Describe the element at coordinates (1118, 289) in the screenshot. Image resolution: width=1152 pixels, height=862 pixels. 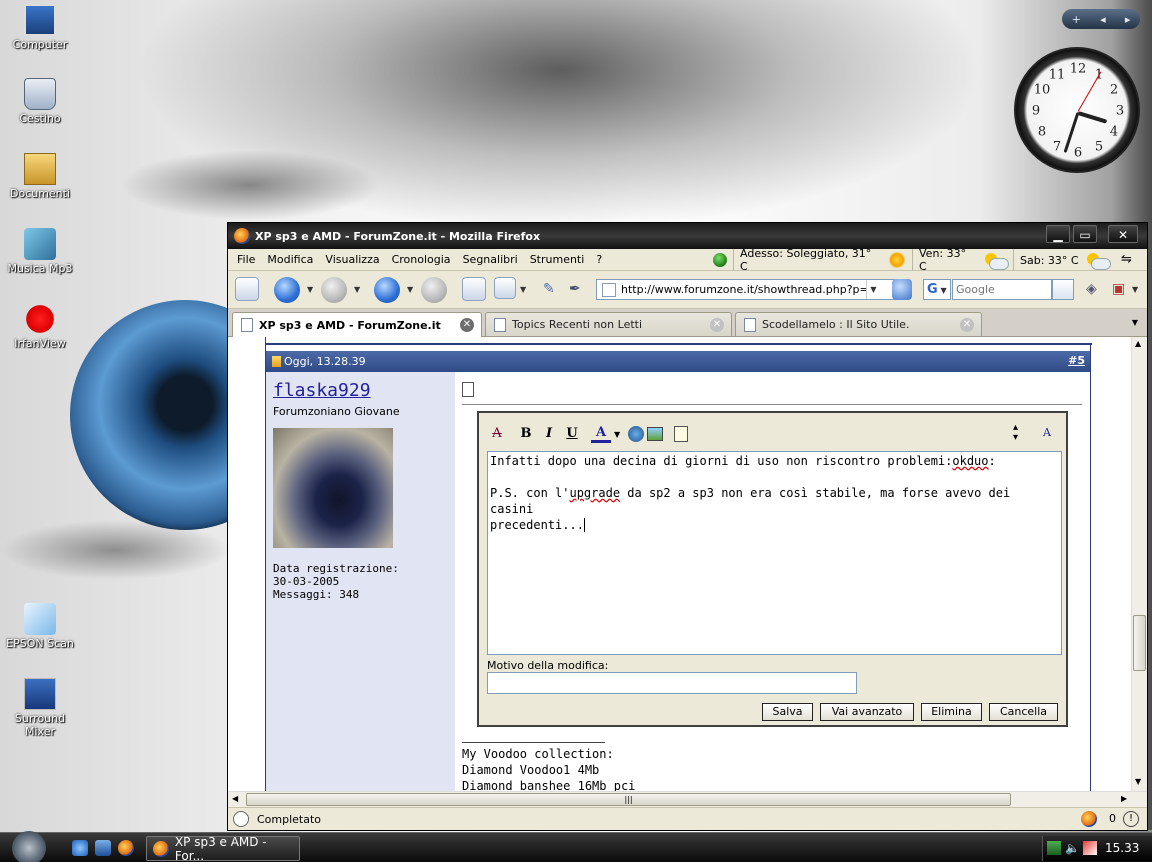
I see `bookmark-tool-icon: ▣` at that location.